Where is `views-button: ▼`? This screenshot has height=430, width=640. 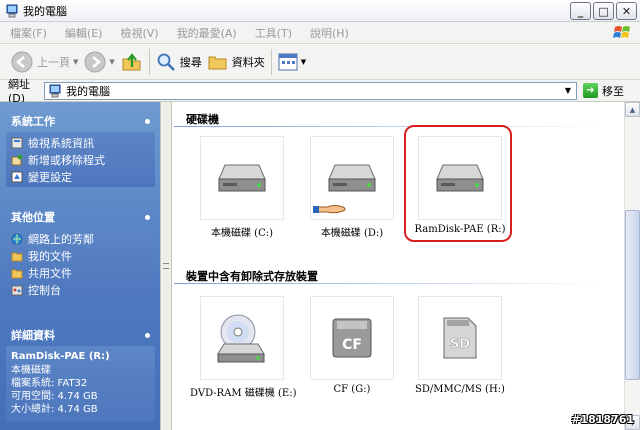 views-button: ▼ is located at coordinates (292, 62).